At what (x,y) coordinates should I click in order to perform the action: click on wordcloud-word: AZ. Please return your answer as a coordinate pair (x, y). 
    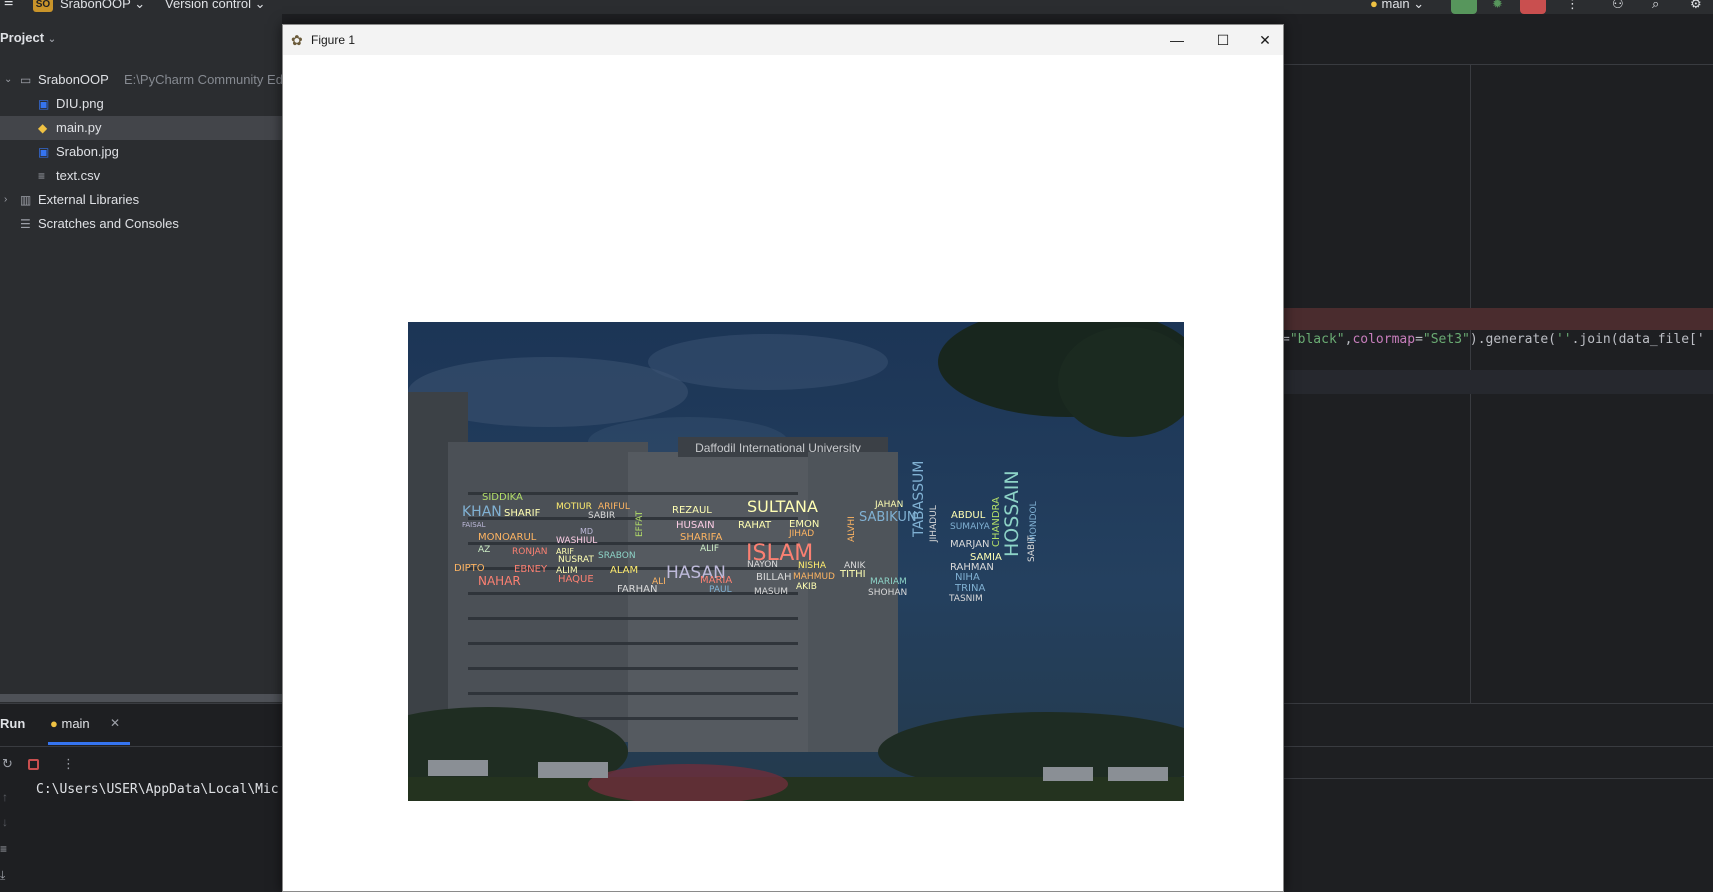
    Looking at the image, I should click on (484, 550).